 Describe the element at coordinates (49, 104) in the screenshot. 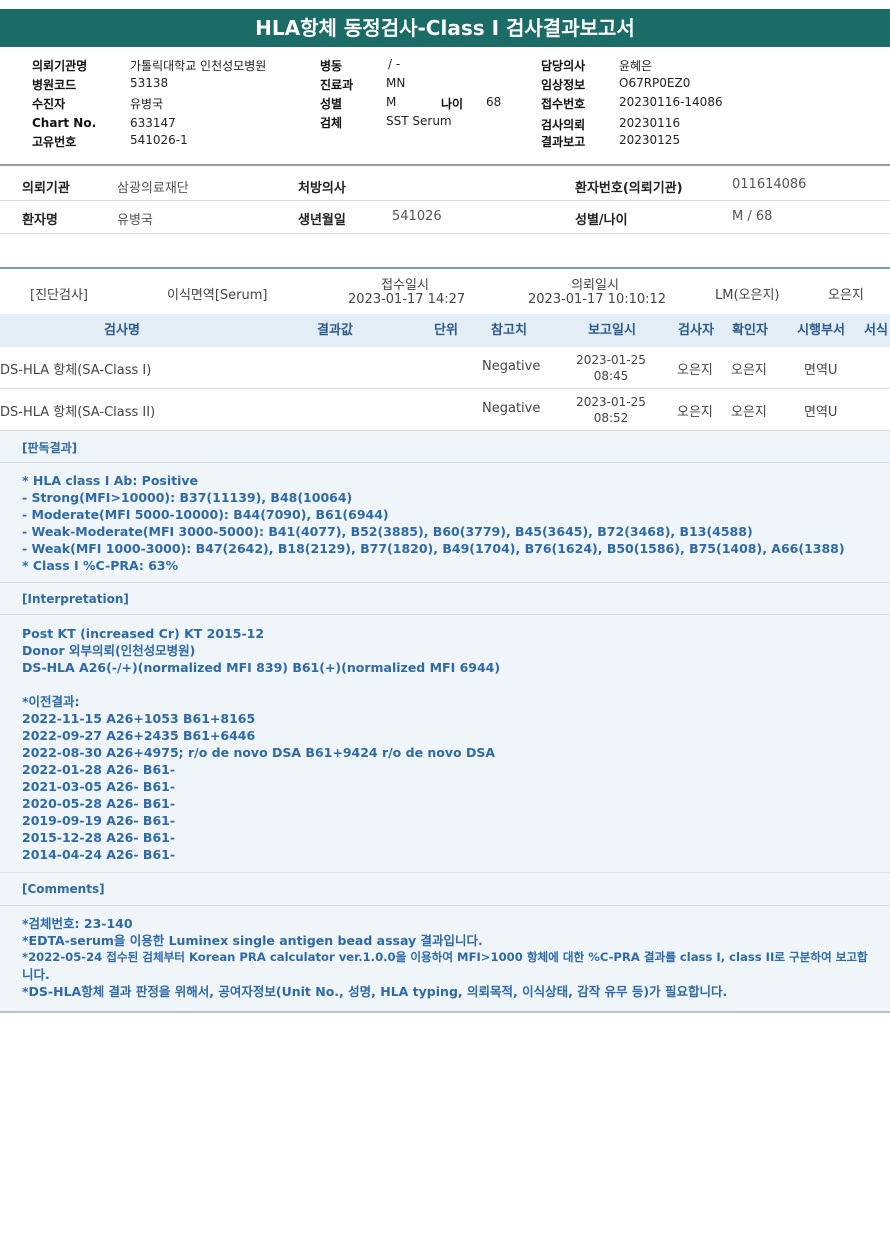

I see `recipient-label: 수진자` at that location.